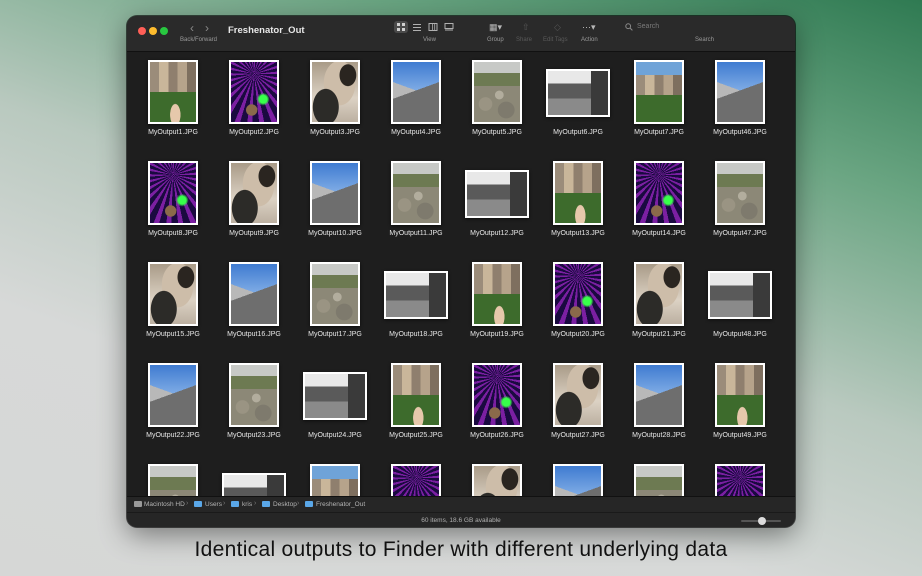 This screenshot has height=576, width=922. I want to click on gallery-view-button, so click(449, 27).